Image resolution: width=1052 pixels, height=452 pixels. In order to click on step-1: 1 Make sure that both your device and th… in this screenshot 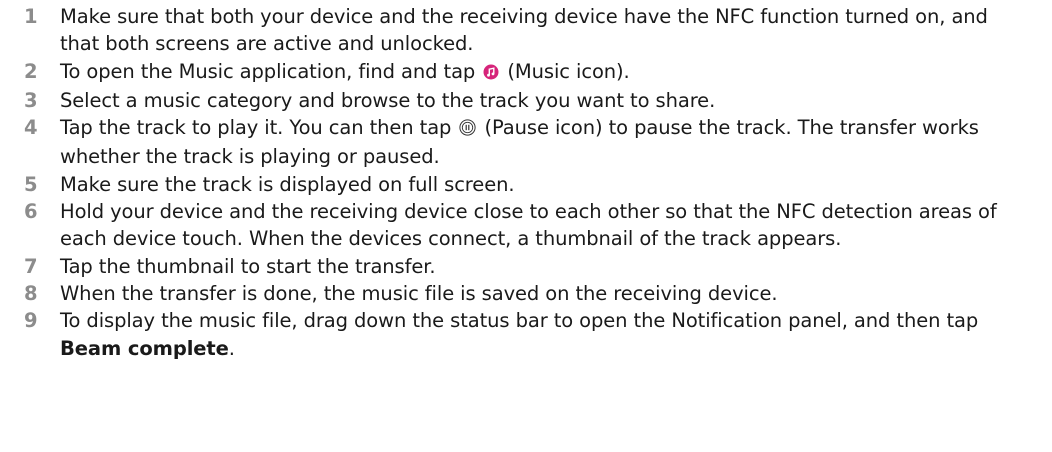, I will do `click(526, 30)`.